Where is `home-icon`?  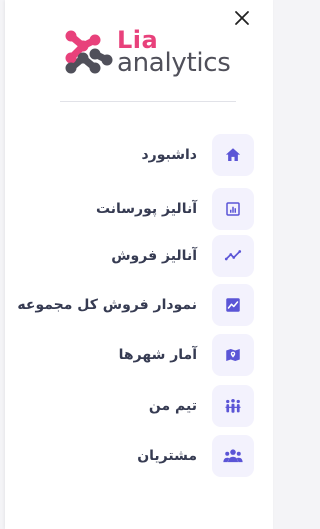
home-icon is located at coordinates (233, 154).